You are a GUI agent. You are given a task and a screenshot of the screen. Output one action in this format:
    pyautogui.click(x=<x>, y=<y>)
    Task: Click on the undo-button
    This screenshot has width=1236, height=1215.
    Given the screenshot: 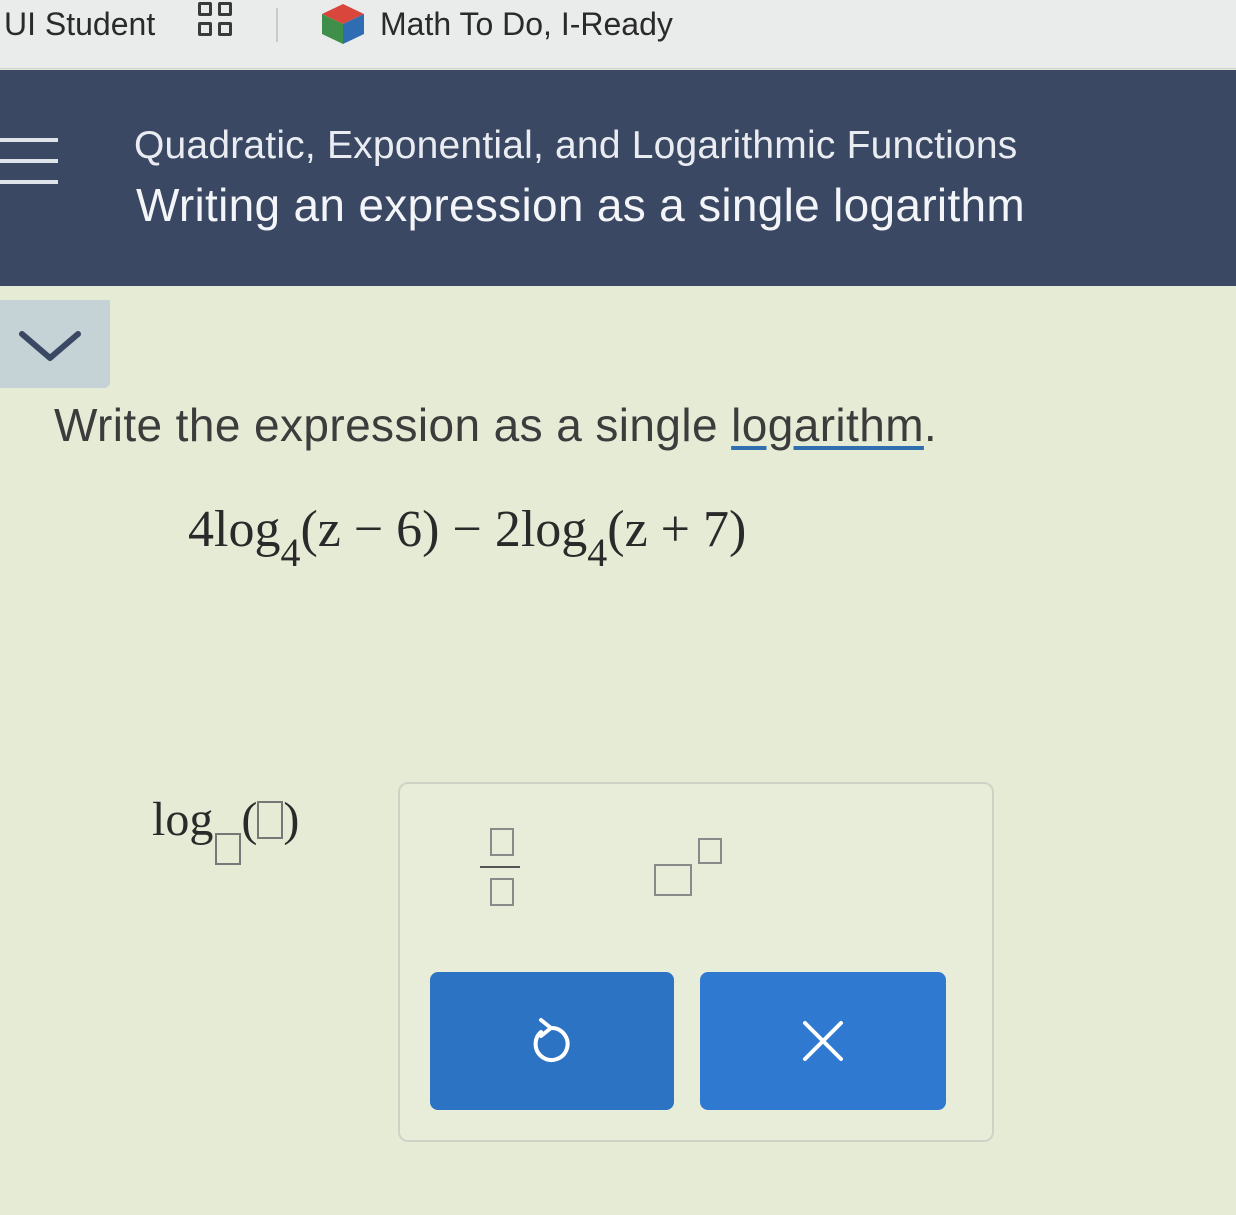 What is the action you would take?
    pyautogui.click(x=552, y=1041)
    